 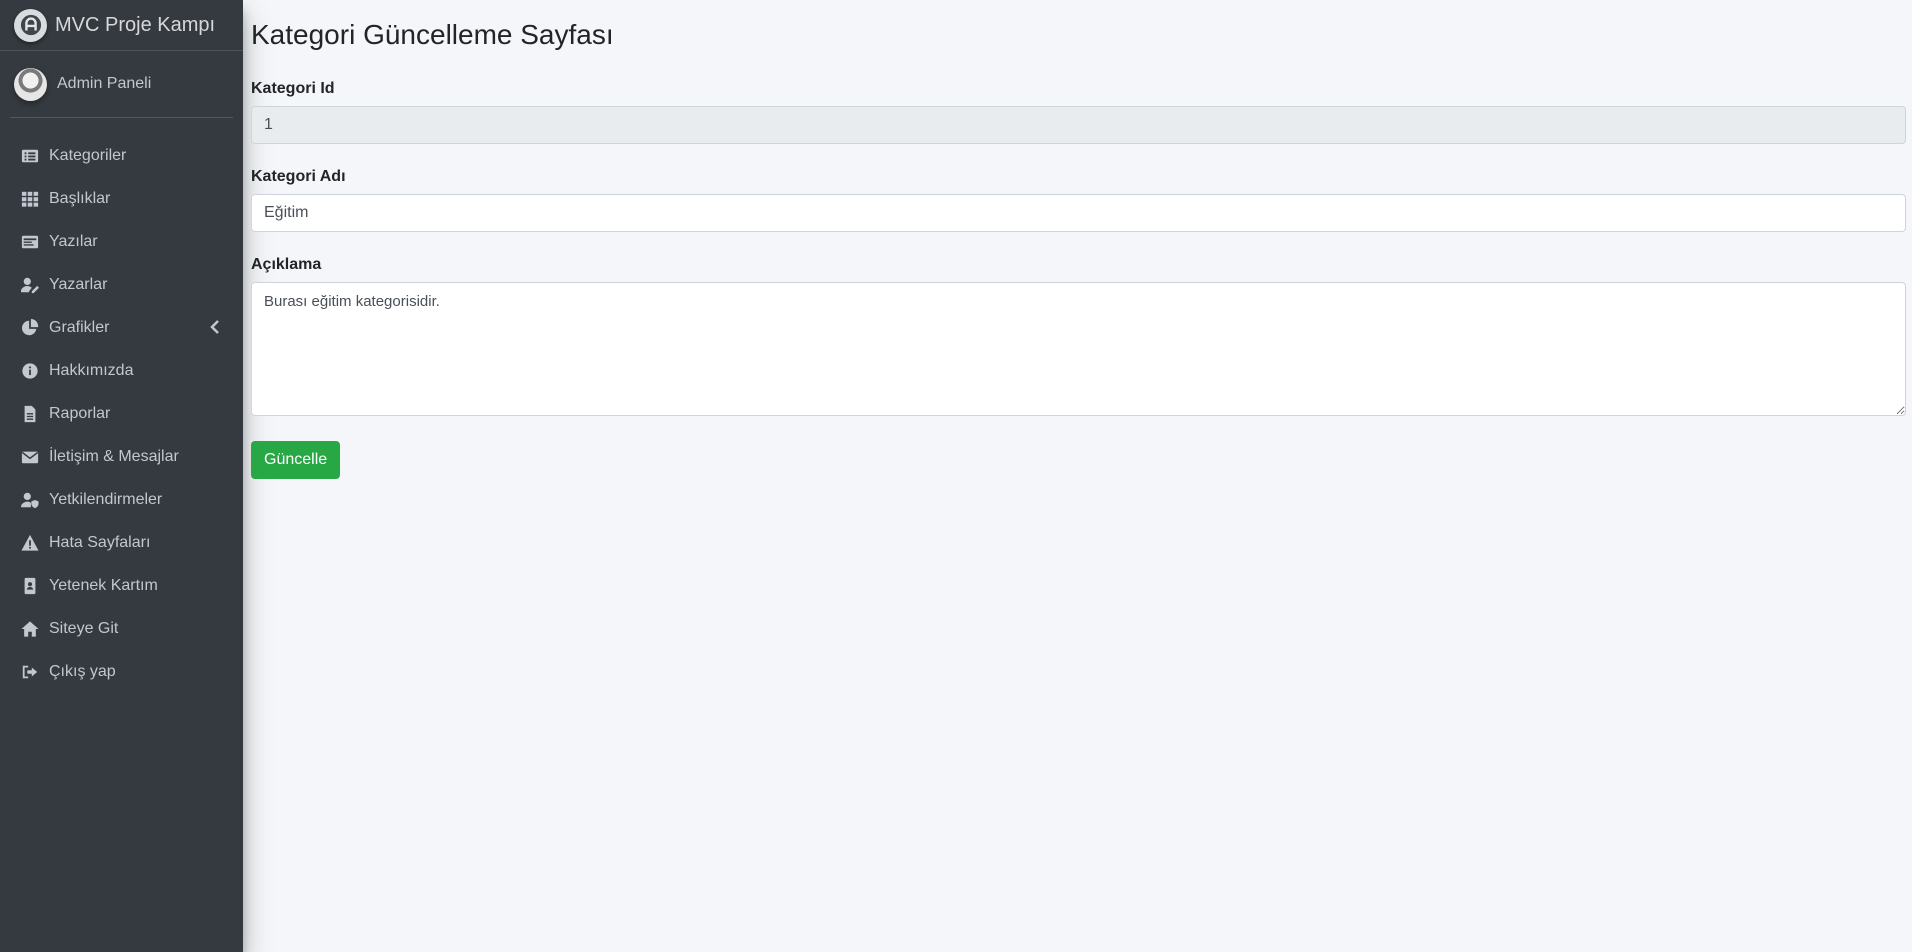 I want to click on pie-chart-icon, so click(x=30, y=328).